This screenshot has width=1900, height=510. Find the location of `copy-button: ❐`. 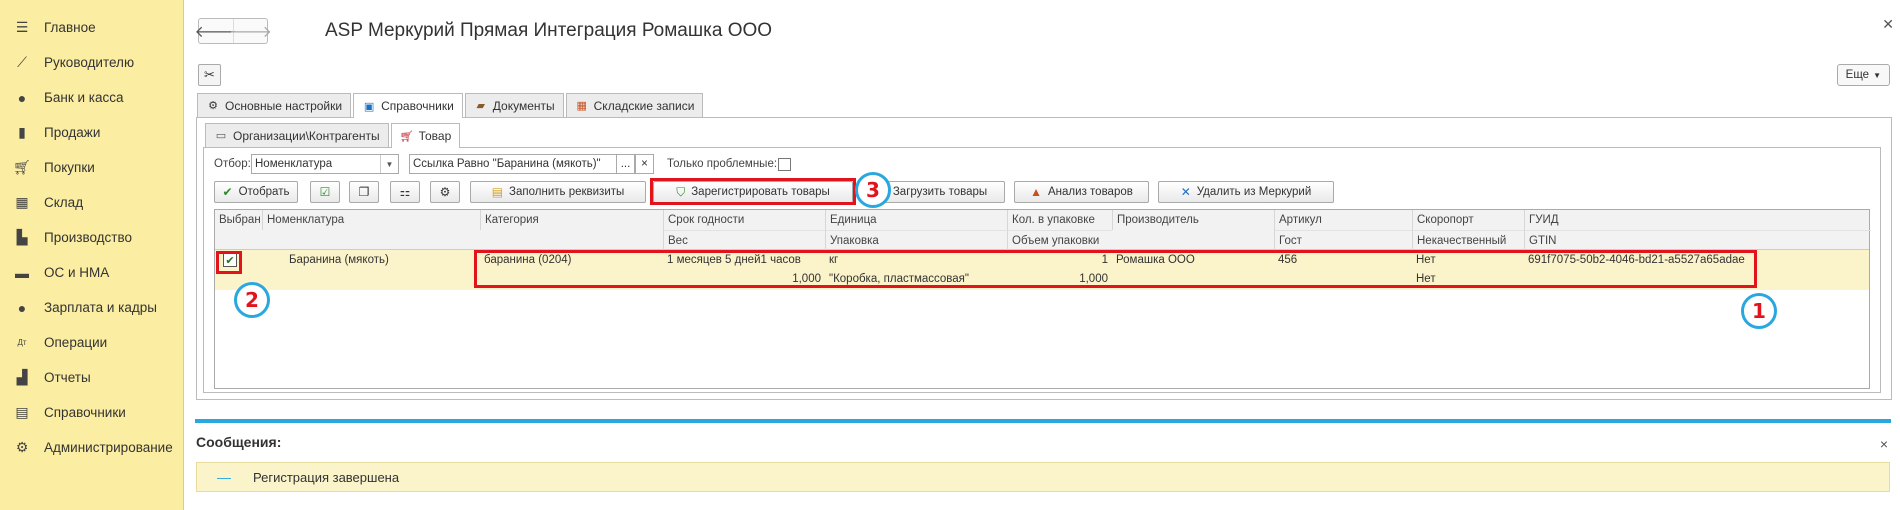

copy-button: ❐ is located at coordinates (364, 192).